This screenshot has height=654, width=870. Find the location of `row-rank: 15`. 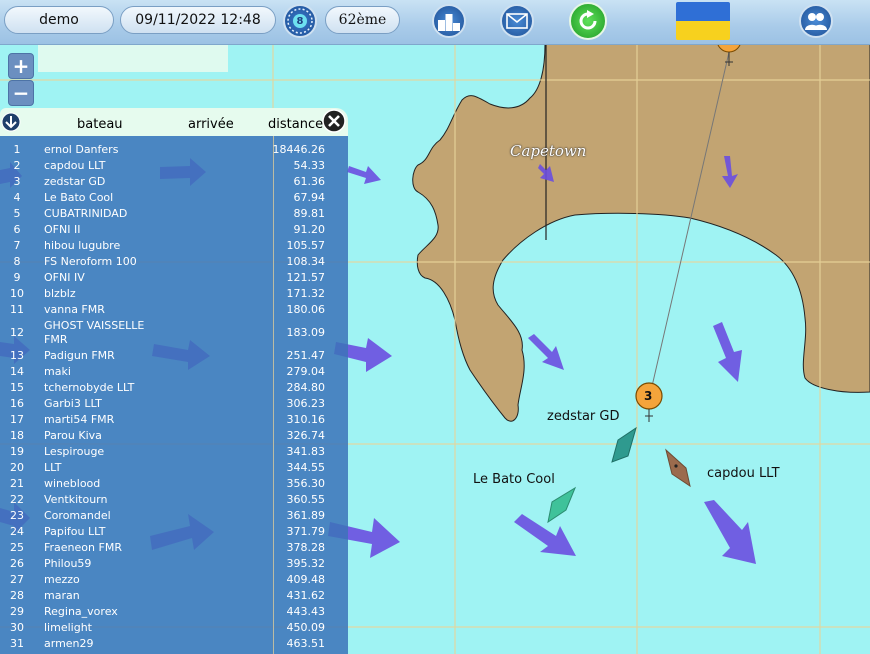

row-rank: 15 is located at coordinates (17, 387).